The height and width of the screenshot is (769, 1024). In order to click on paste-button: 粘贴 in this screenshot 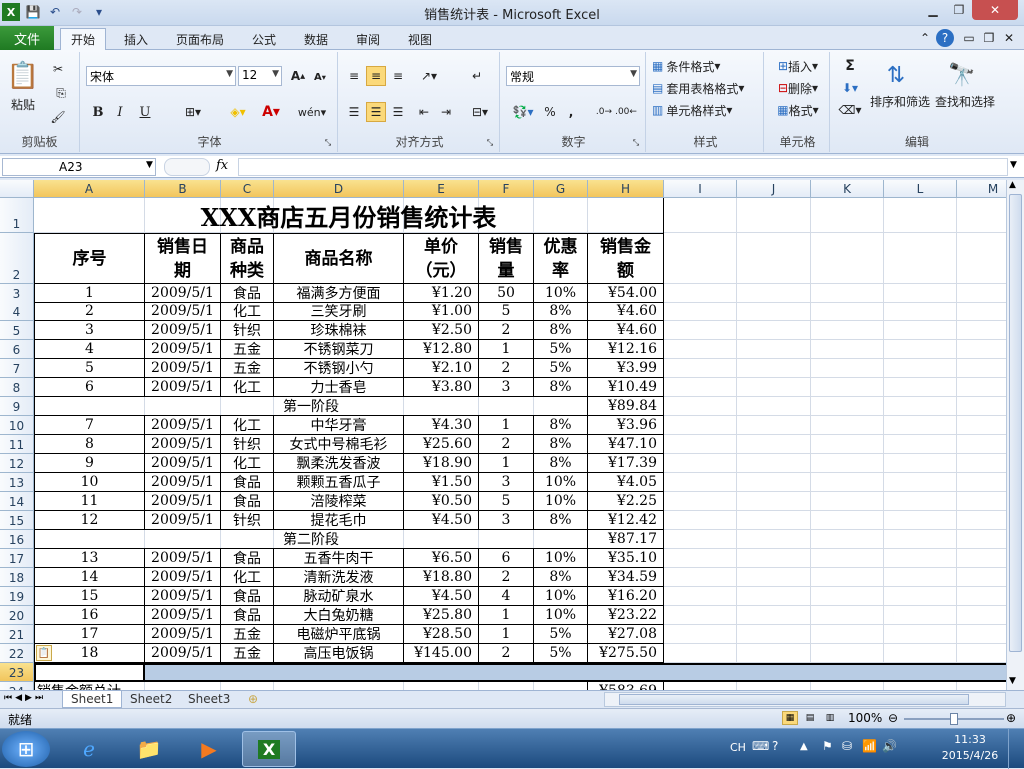, I will do `click(23, 104)`.